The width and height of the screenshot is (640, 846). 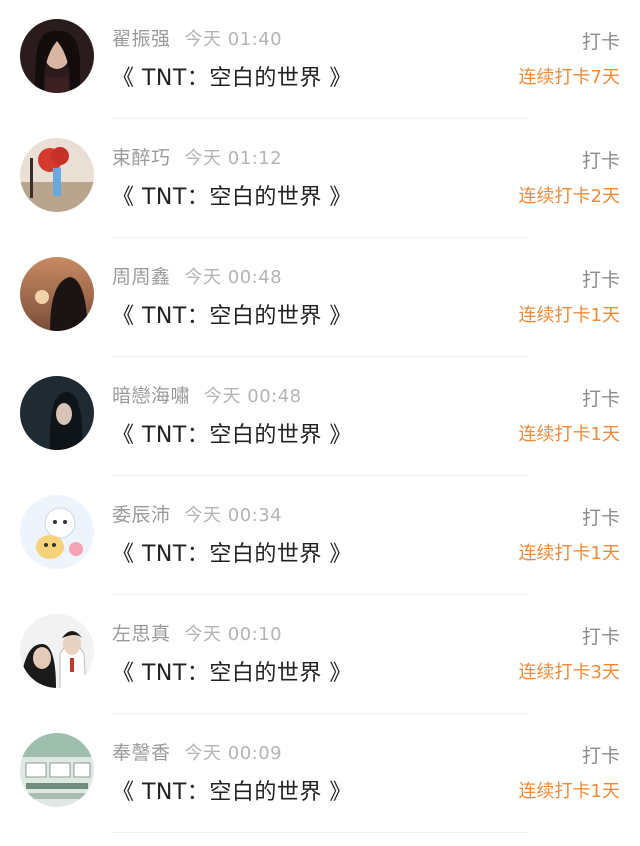 I want to click on list-item: 委辰沛 今天 00:34 《 TNT：空白的世界 》 打卡 连续打卡1天, so click(x=320, y=535).